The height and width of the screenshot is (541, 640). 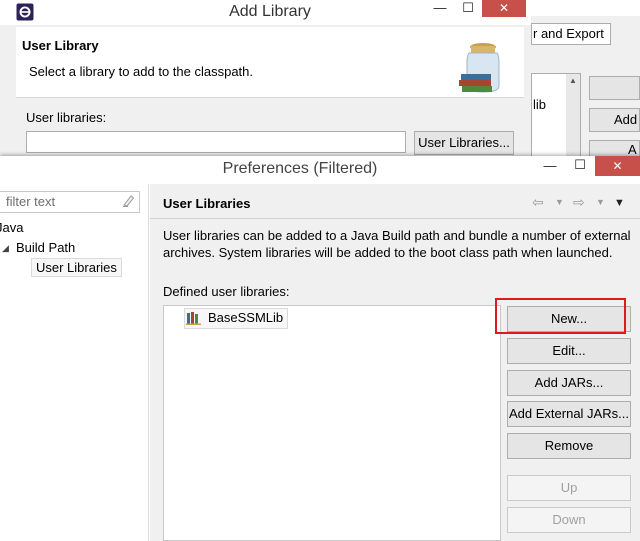 What do you see at coordinates (538, 202) in the screenshot?
I see `back-arrow-icon: ⇦` at bounding box center [538, 202].